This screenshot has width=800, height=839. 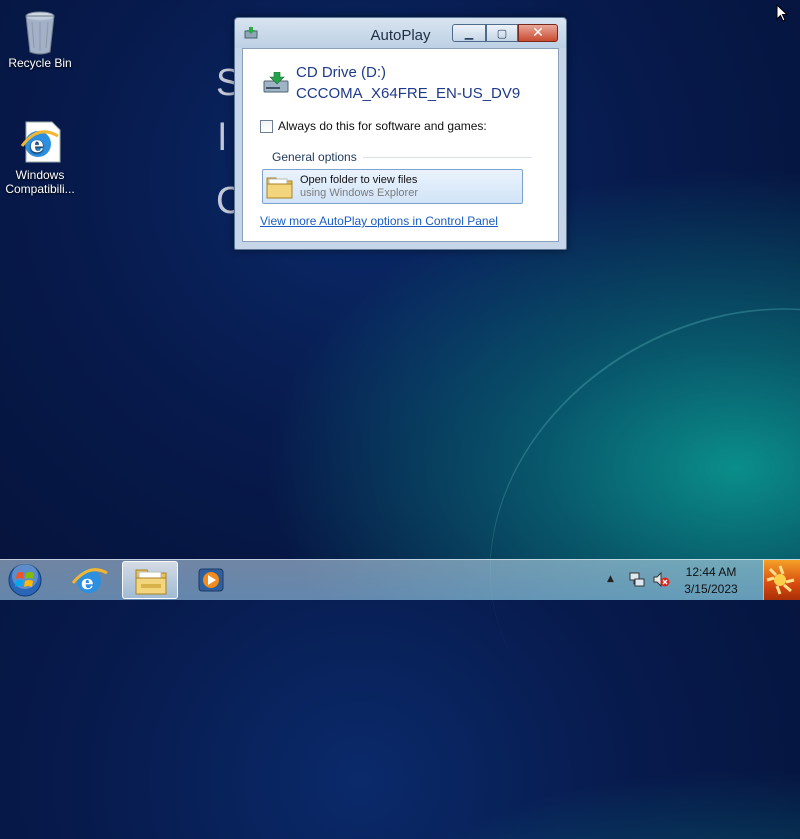 What do you see at coordinates (359, 180) in the screenshot?
I see `option-label: Open folder to view files` at bounding box center [359, 180].